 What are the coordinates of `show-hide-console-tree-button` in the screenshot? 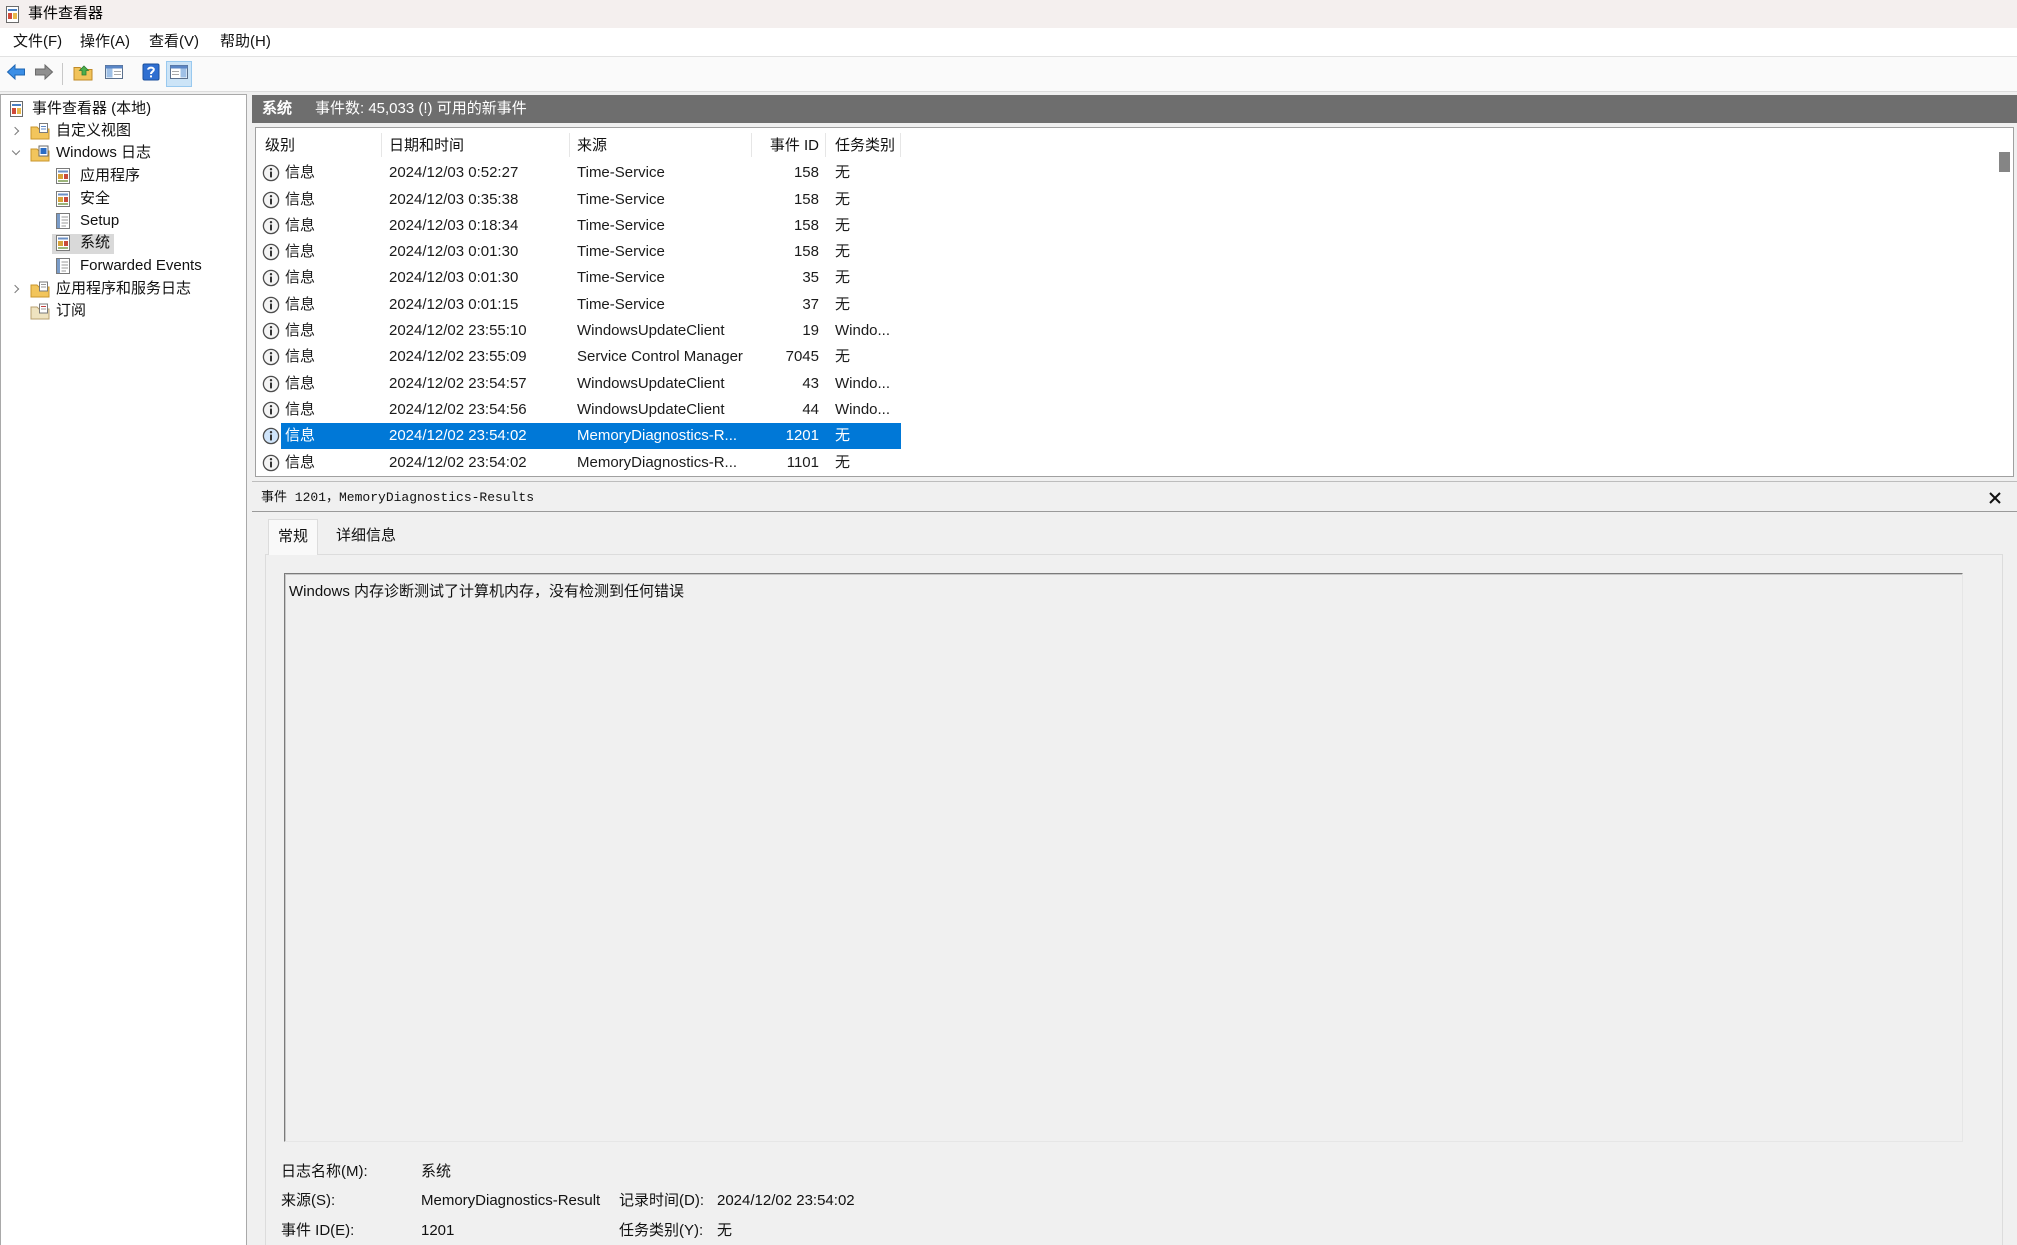 It's located at (114, 74).